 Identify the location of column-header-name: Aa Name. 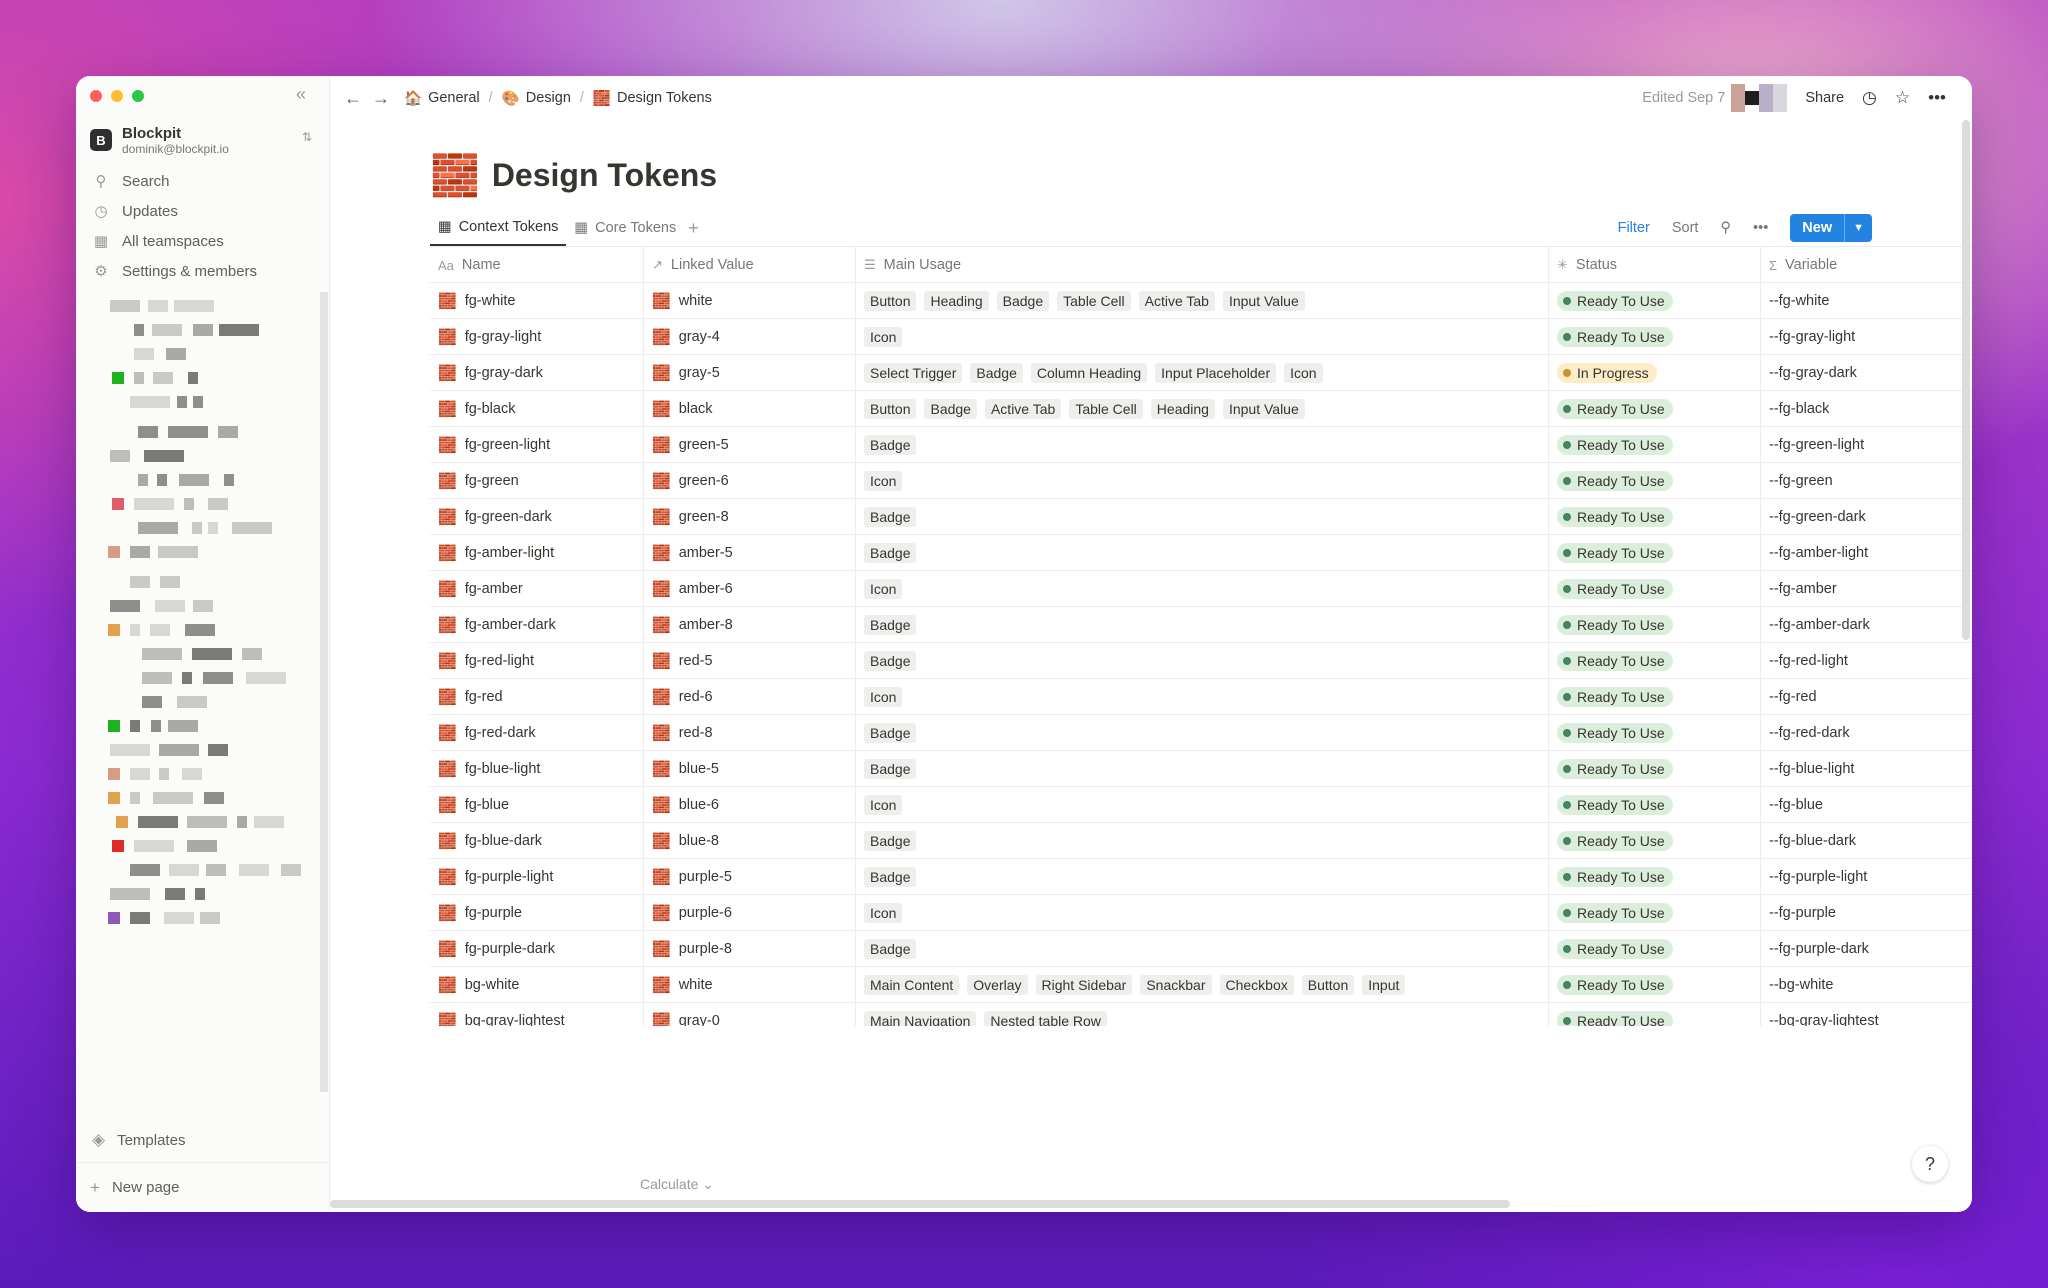
(537, 265).